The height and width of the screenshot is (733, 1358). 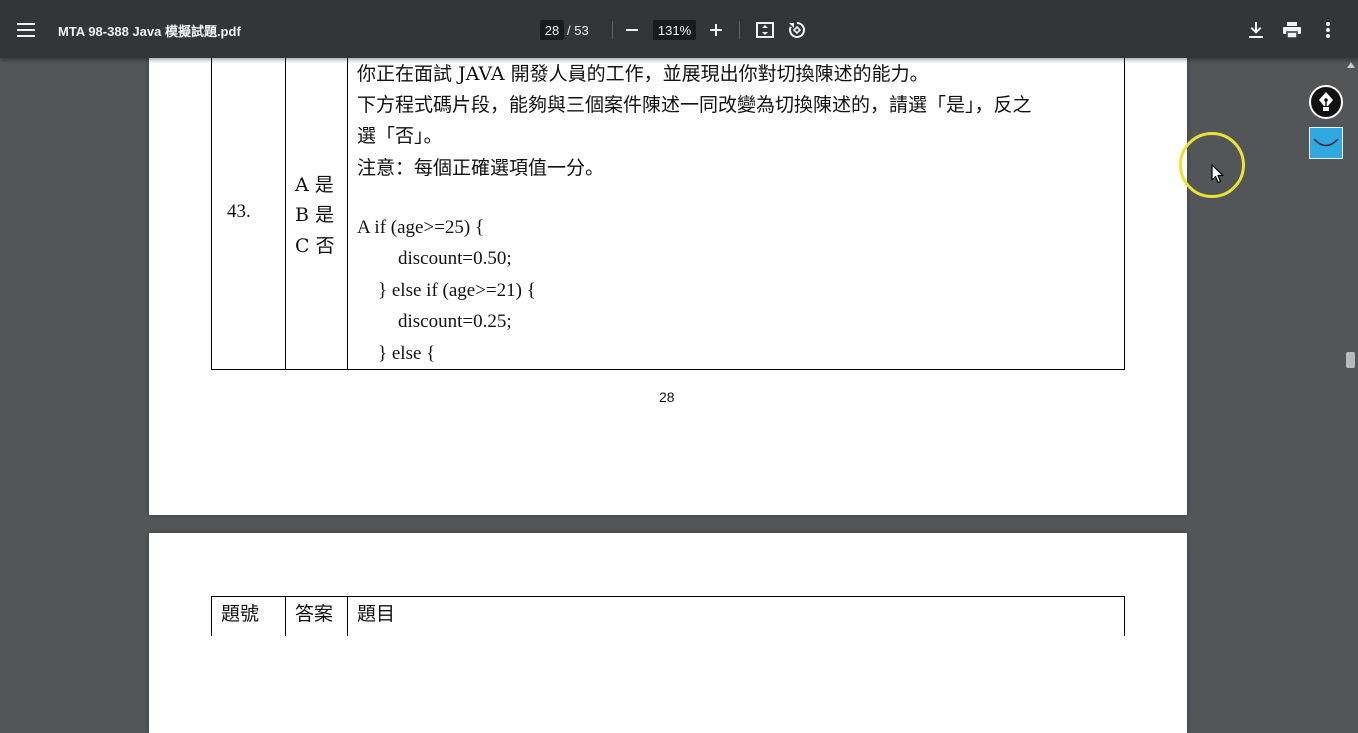 I want to click on table-header-answer: 答案, so click(x=314, y=614).